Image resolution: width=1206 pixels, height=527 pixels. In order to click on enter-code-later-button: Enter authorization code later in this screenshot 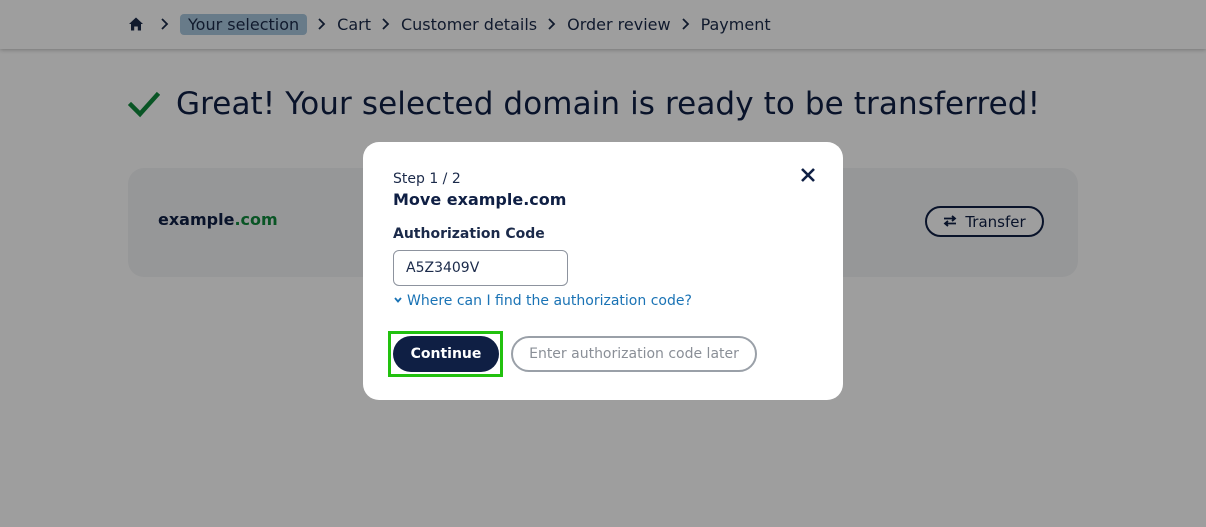, I will do `click(634, 354)`.